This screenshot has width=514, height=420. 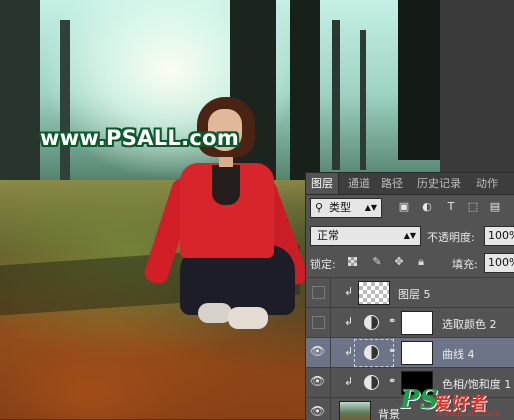 I want to click on site-watermark: www.PSALL.com, so click(x=140, y=138).